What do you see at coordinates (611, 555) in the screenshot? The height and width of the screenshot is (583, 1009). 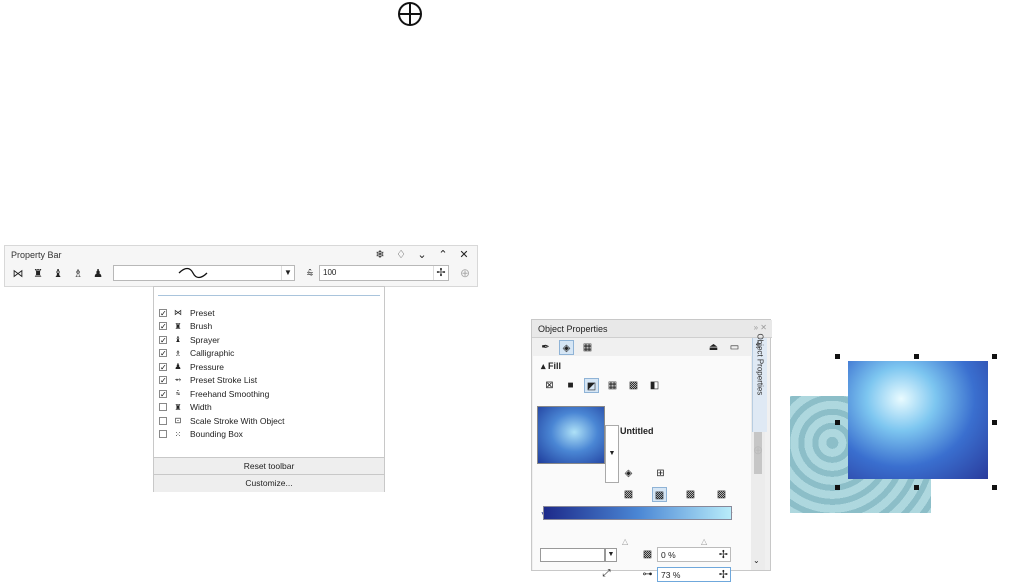 I see `node-color-dropdown: ▼` at bounding box center [611, 555].